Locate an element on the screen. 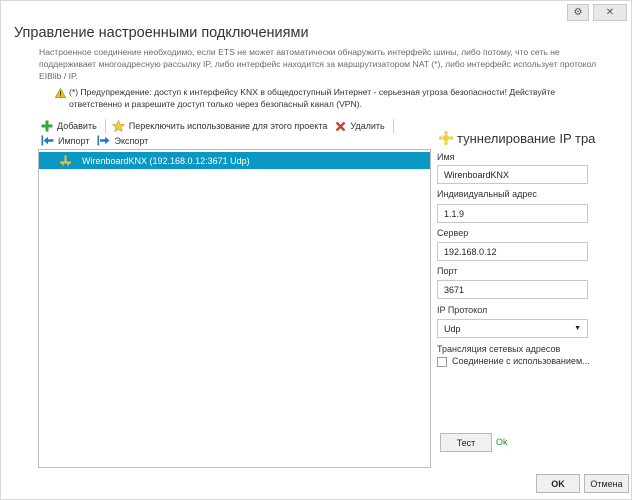 This screenshot has height=500, width=632. import-export-toolbar: Импорт Экспорт is located at coordinates (98, 140).